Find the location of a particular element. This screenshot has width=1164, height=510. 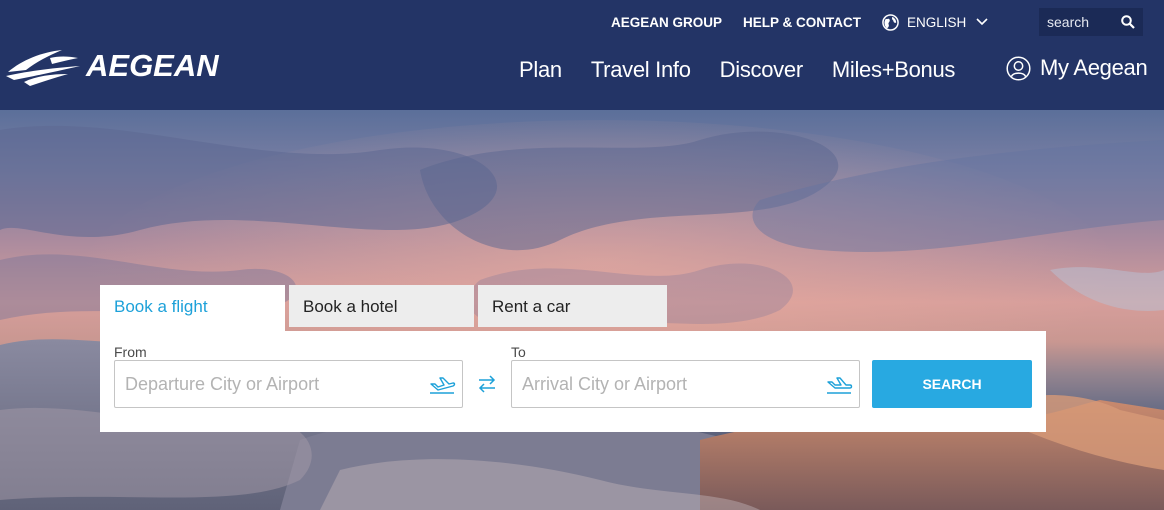

my-aegean-label: My Aegean is located at coordinates (1094, 67).